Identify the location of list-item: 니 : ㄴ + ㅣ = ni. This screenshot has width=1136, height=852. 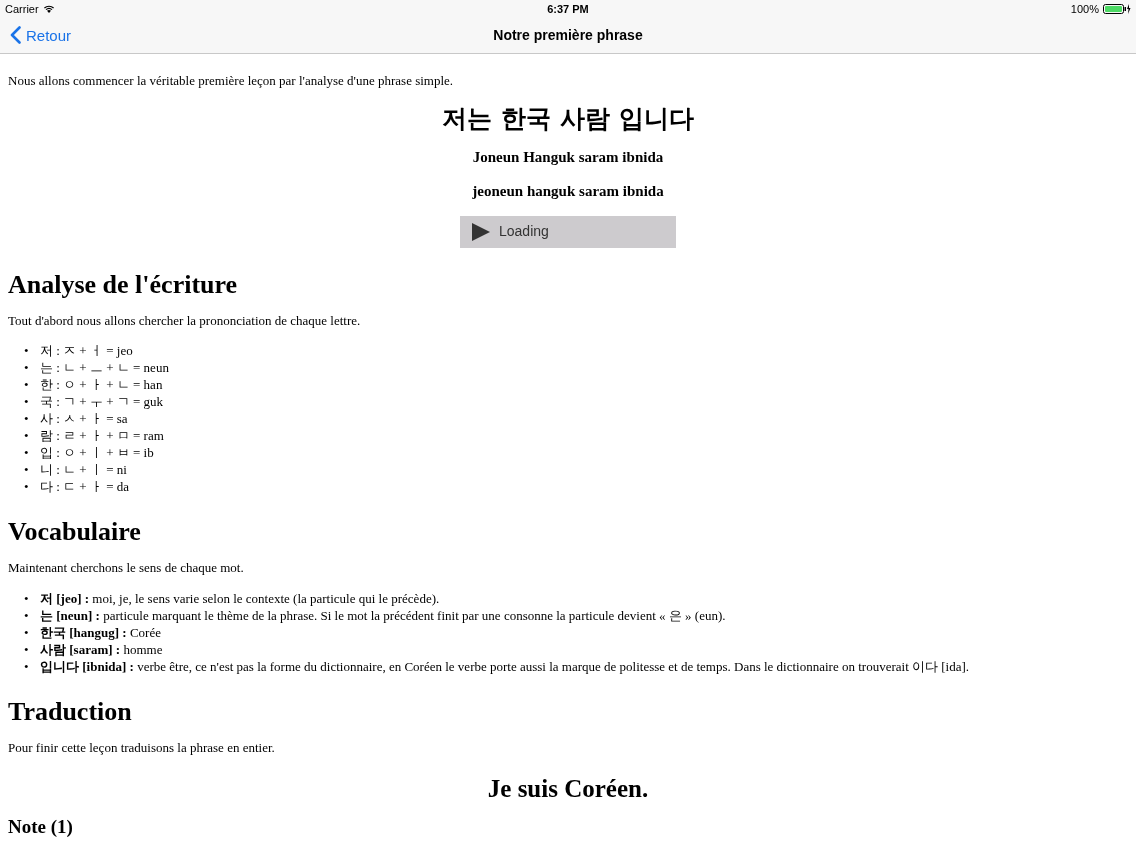
(83, 470).